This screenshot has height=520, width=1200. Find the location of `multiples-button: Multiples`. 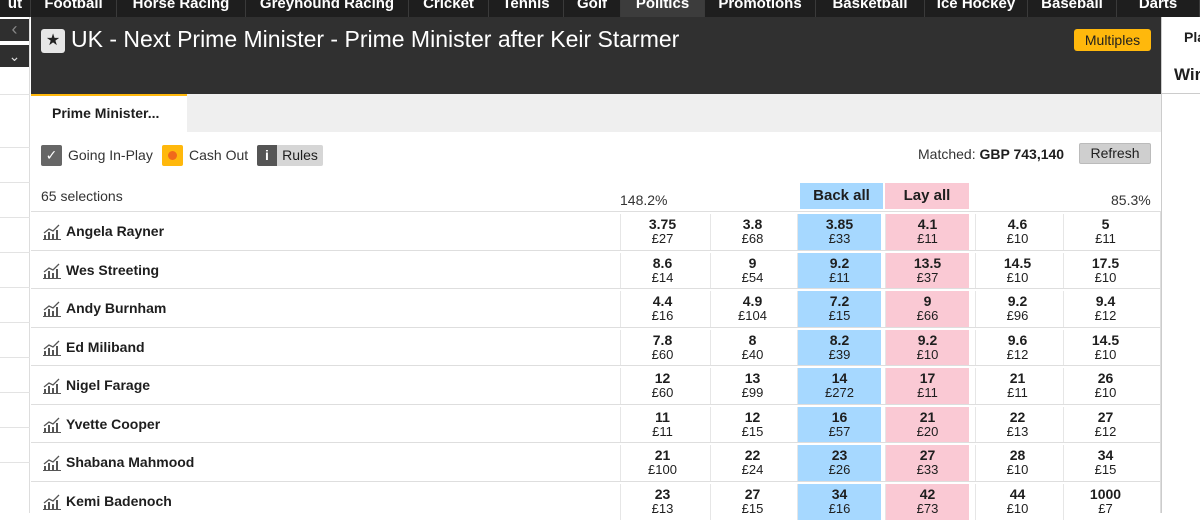

multiples-button: Multiples is located at coordinates (1112, 40).